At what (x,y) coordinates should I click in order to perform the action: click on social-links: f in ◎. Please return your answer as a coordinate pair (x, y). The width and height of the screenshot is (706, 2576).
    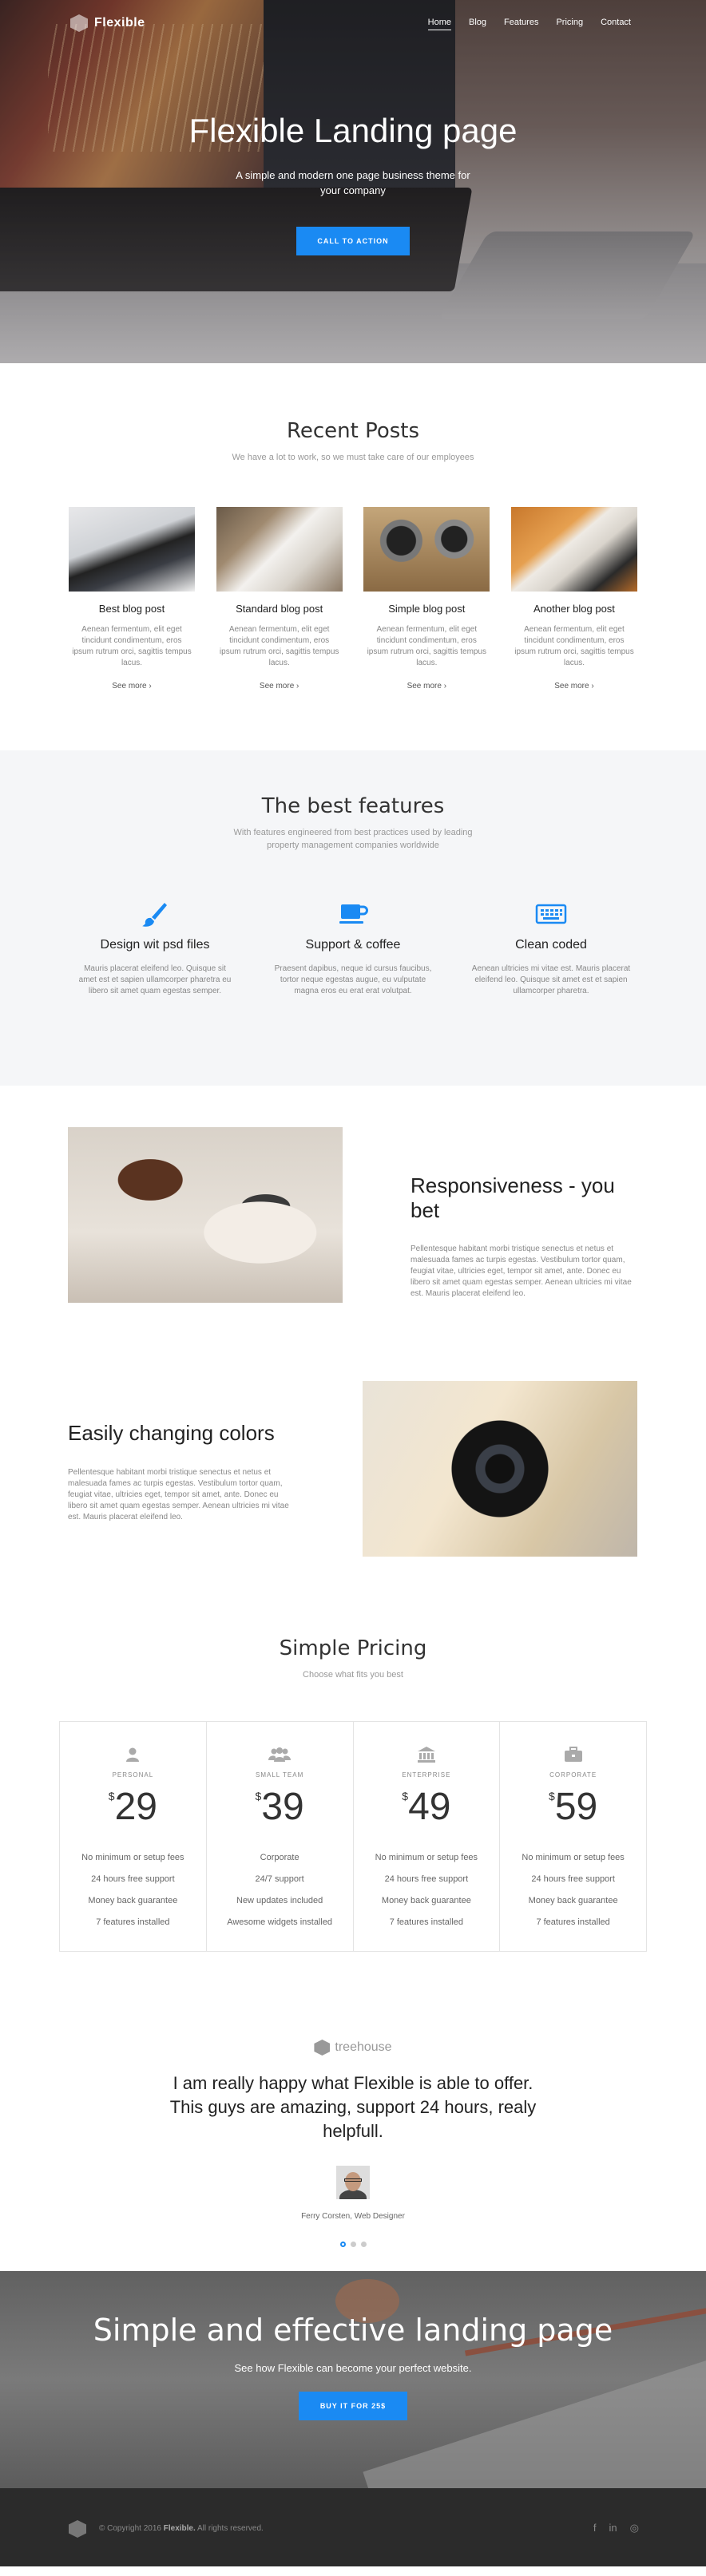
    Looking at the image, I should click on (616, 2528).